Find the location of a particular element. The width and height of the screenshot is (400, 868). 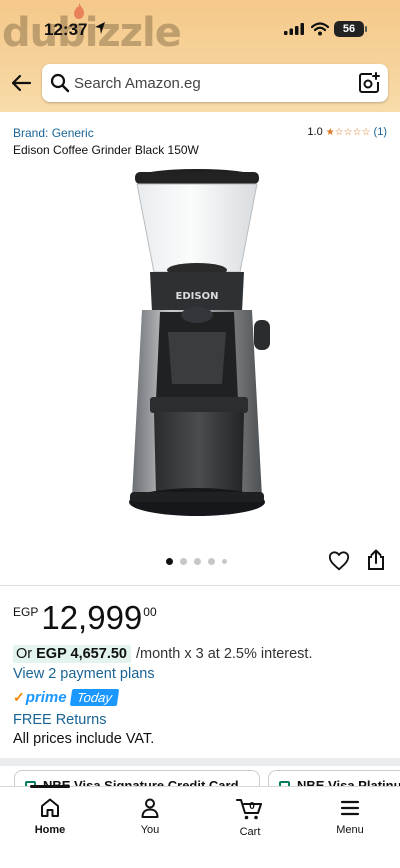

flame-icon is located at coordinates (79, 11).